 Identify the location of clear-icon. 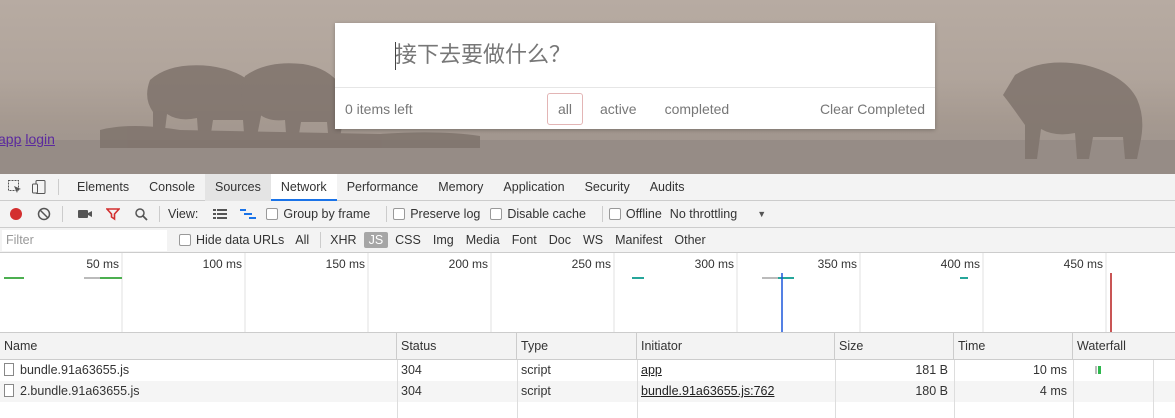
(44, 214).